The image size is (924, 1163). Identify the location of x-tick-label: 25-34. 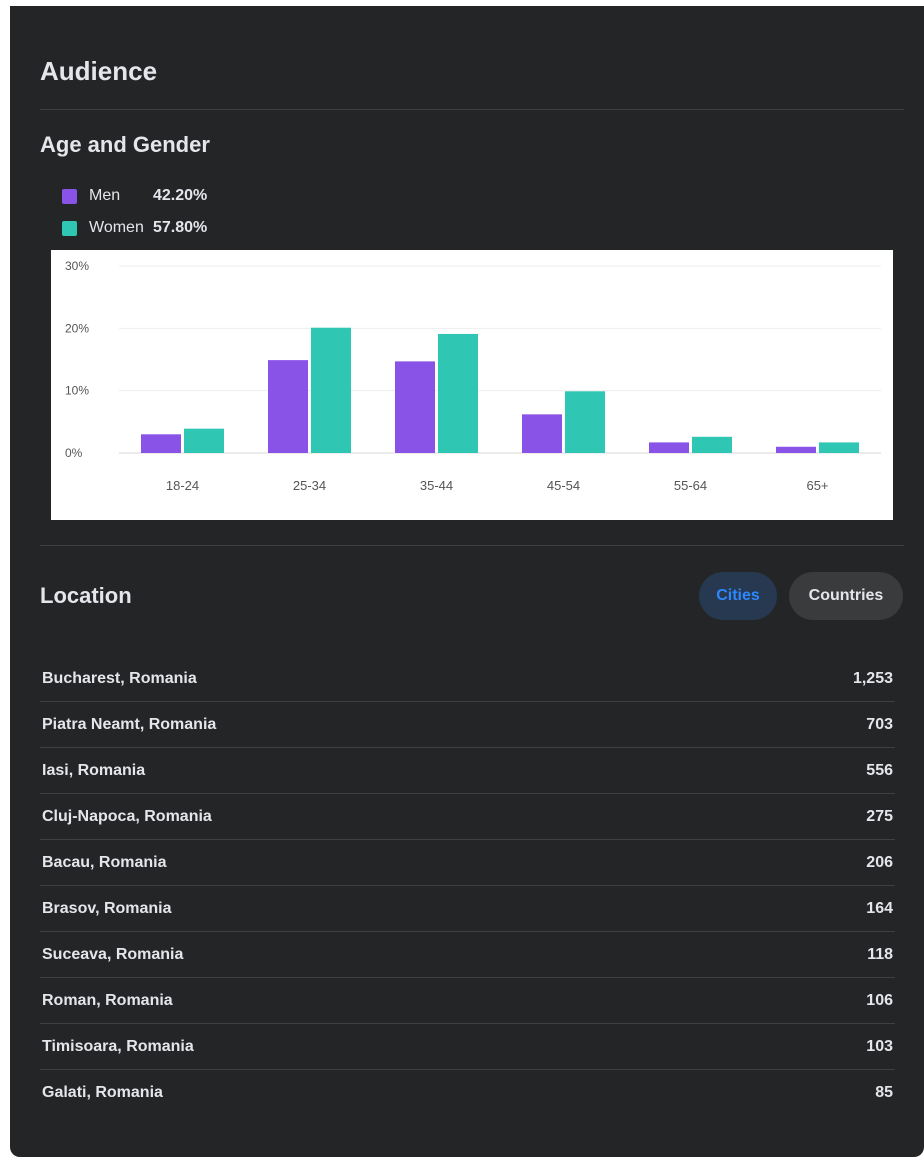
(309, 485).